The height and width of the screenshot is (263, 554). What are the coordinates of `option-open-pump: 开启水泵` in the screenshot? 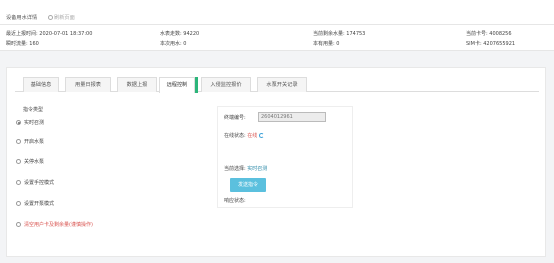 It's located at (30, 141).